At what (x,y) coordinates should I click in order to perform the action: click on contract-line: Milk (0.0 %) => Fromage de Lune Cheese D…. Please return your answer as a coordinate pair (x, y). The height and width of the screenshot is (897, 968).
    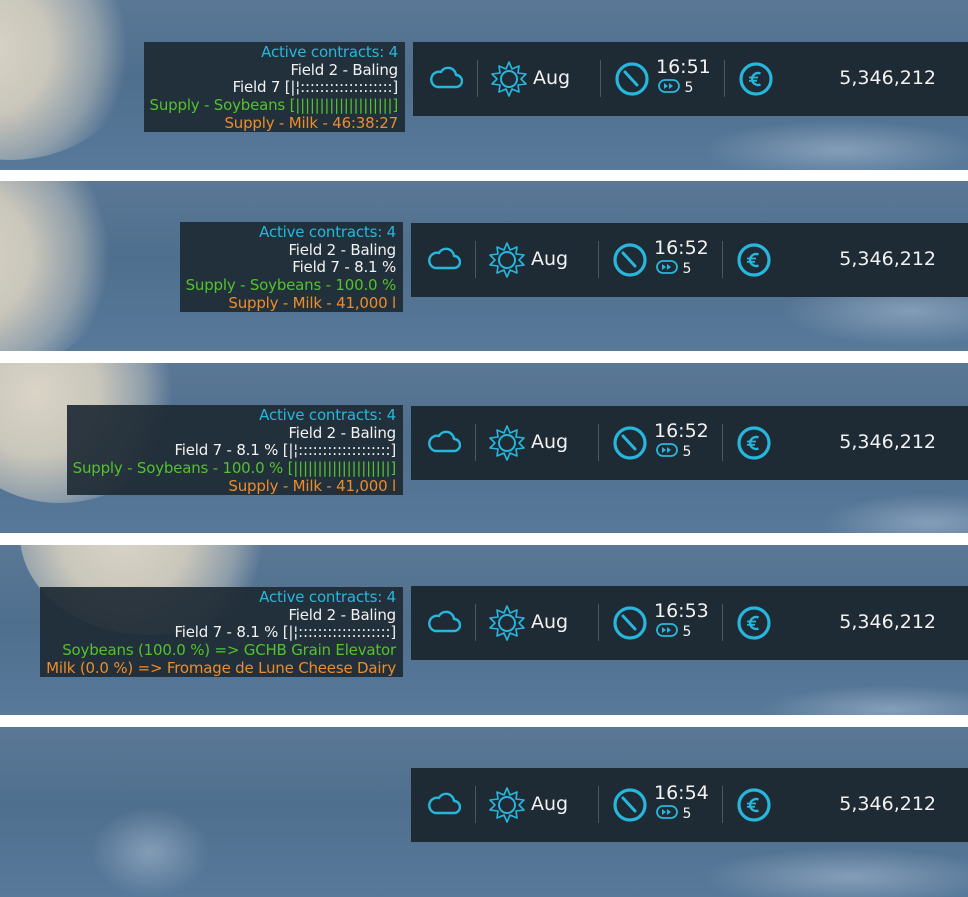
    Looking at the image, I should click on (221, 667).